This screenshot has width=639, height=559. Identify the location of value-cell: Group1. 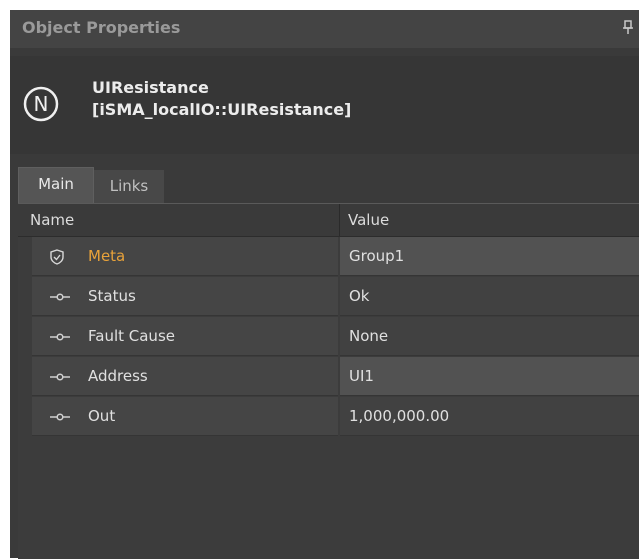
(489, 256).